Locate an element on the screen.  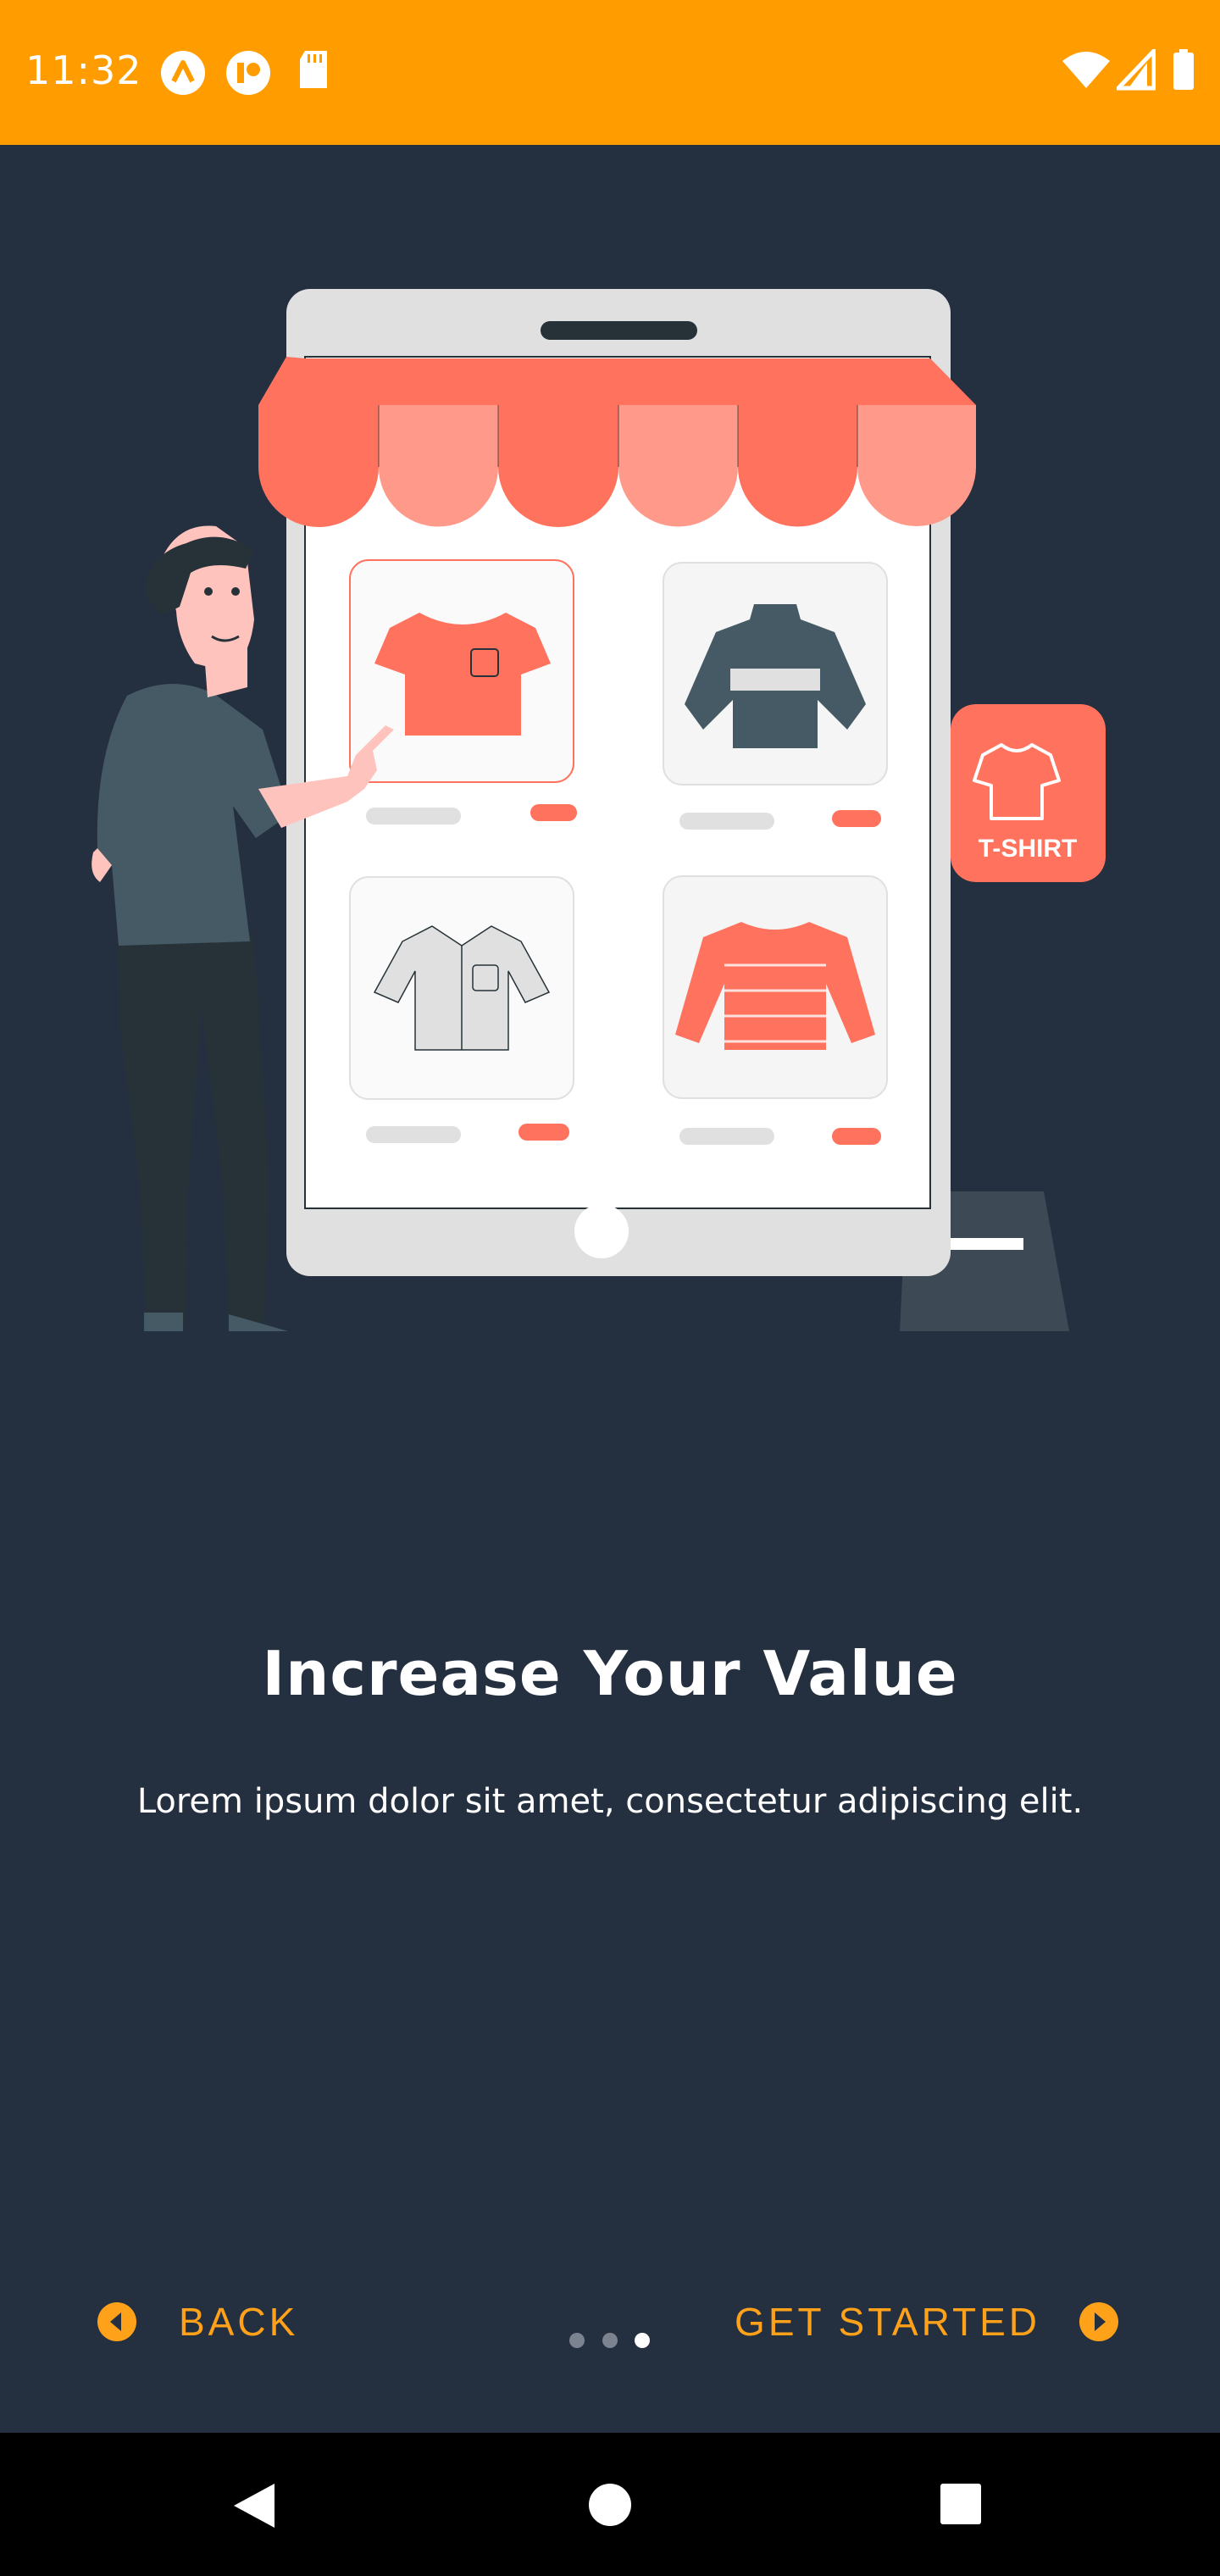
cell-signal-icon is located at coordinates (1136, 70).